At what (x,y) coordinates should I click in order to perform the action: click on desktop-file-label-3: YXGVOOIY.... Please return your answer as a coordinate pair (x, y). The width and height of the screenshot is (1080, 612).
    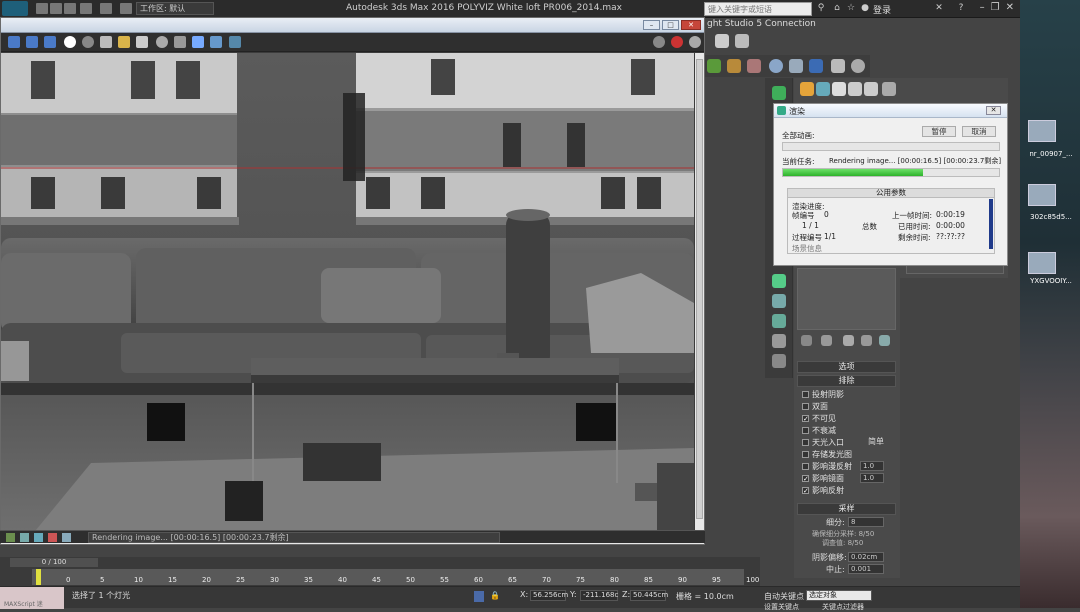
    Looking at the image, I should click on (1051, 281).